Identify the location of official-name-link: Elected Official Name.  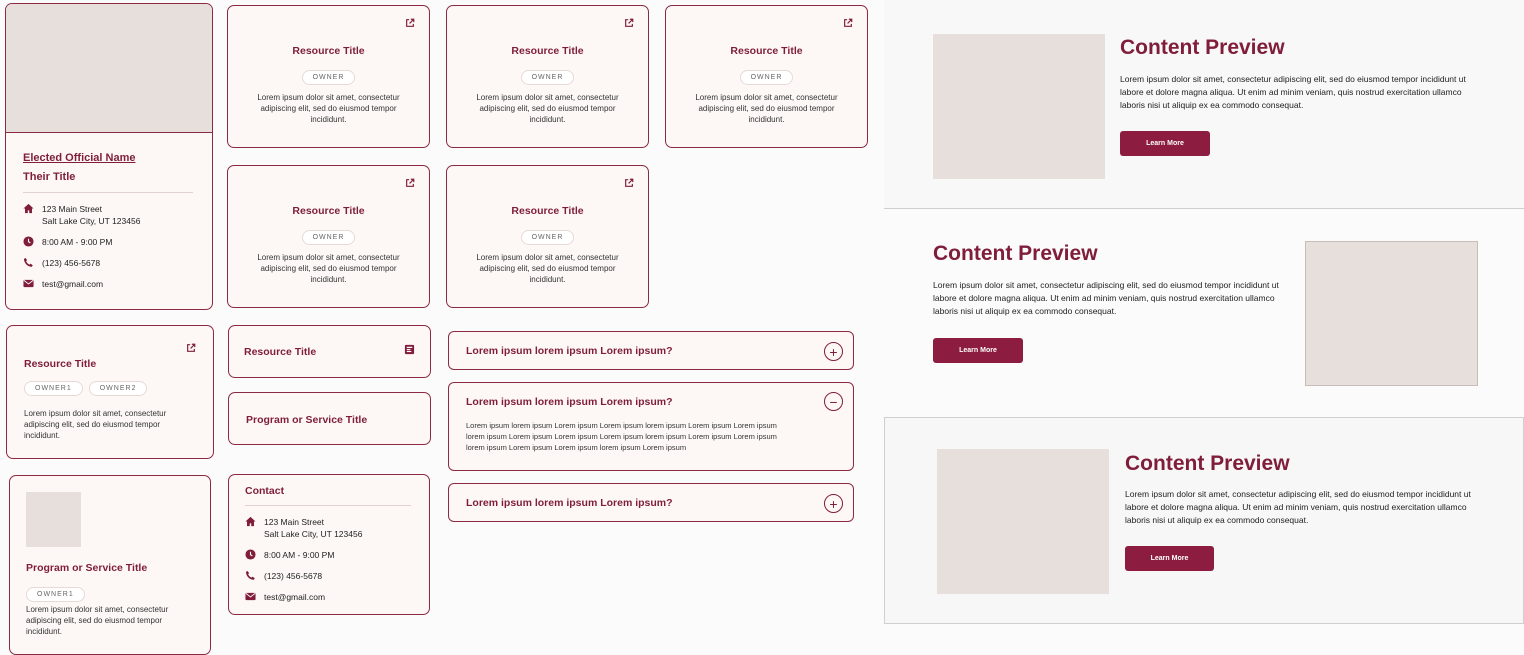
(79, 158).